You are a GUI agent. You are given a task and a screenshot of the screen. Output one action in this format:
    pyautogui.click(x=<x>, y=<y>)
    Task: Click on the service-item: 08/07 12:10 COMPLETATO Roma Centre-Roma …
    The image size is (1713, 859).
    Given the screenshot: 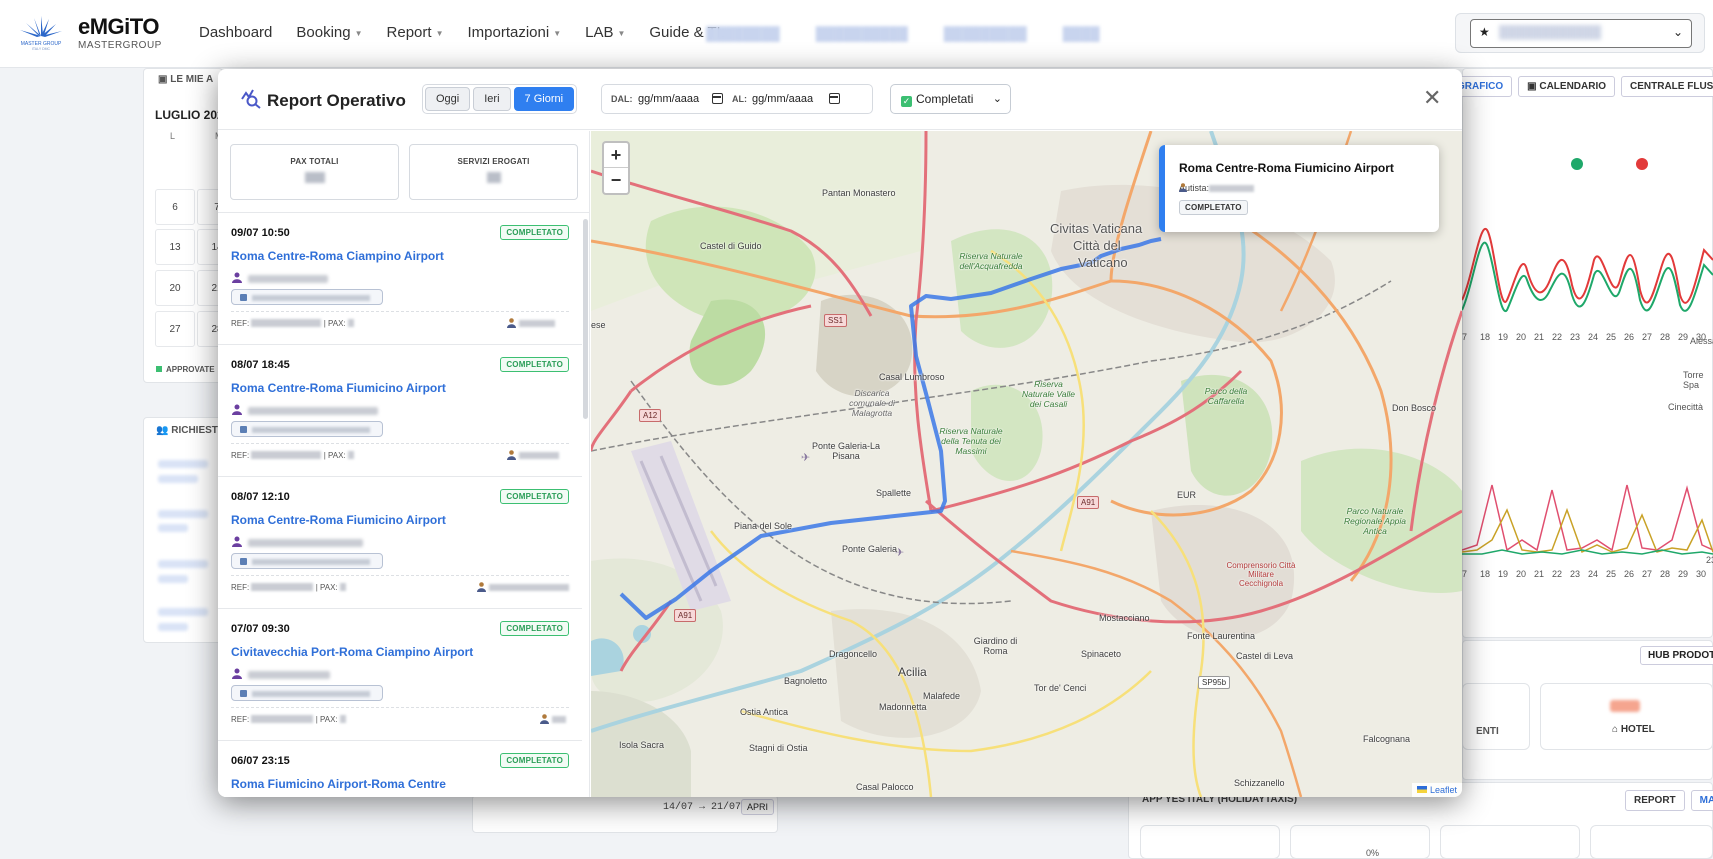 What is the action you would take?
    pyautogui.click(x=400, y=543)
    